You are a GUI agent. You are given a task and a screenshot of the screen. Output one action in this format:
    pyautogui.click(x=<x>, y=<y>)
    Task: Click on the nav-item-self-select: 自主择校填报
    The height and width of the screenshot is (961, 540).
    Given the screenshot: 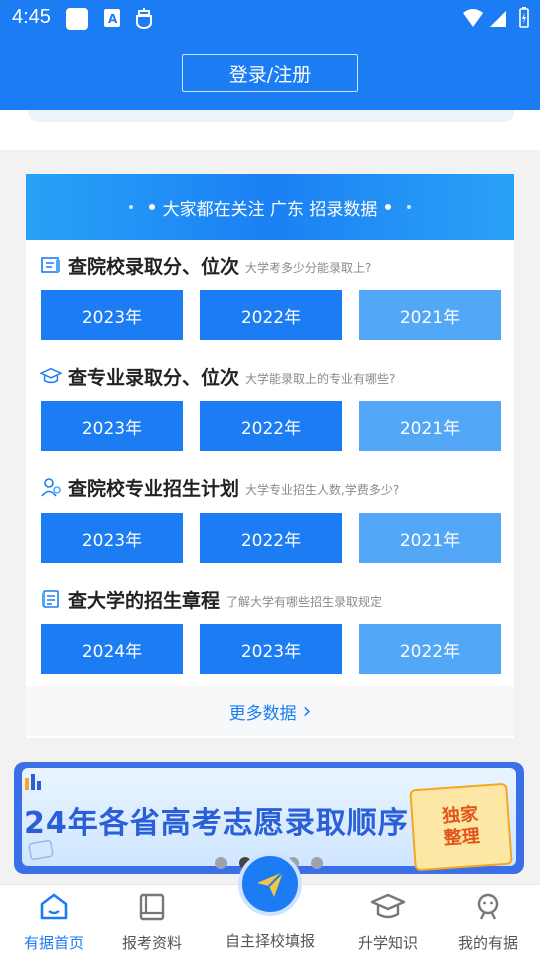 What is the action you would take?
    pyautogui.click(x=270, y=940)
    